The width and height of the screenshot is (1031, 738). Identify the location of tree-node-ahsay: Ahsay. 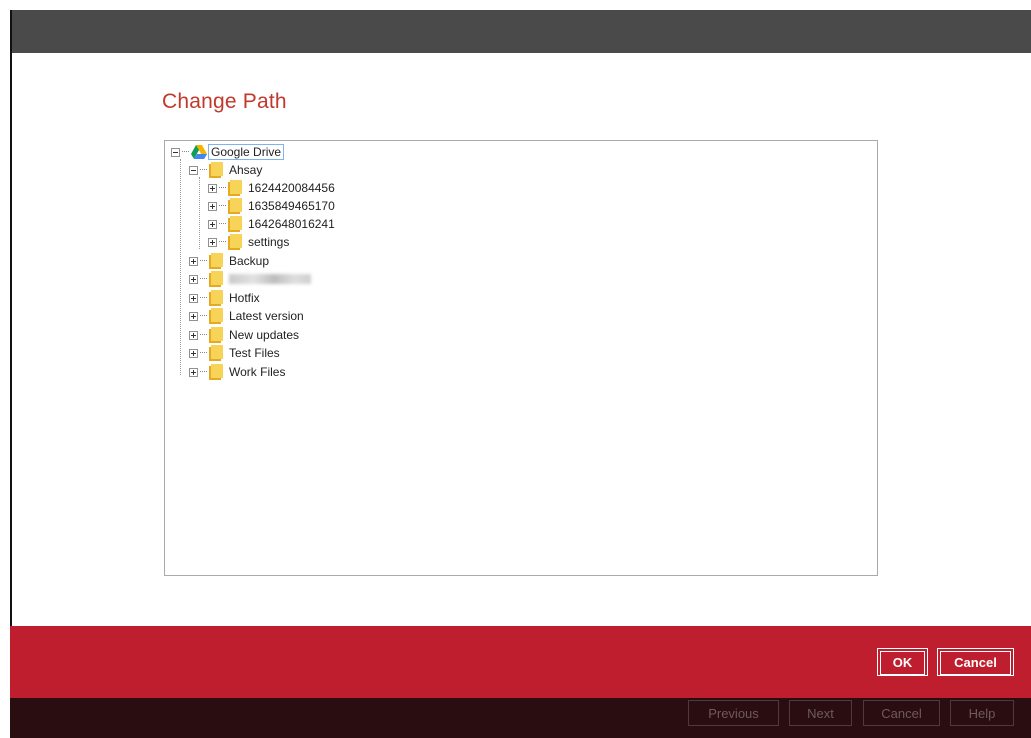
(225, 170).